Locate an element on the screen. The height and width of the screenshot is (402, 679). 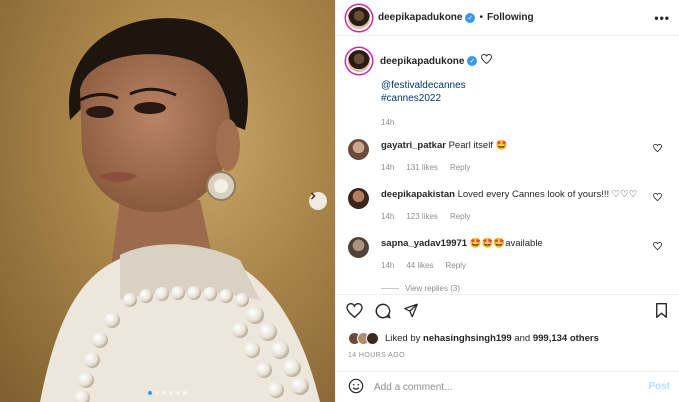
author-avatar is located at coordinates (359, 17).